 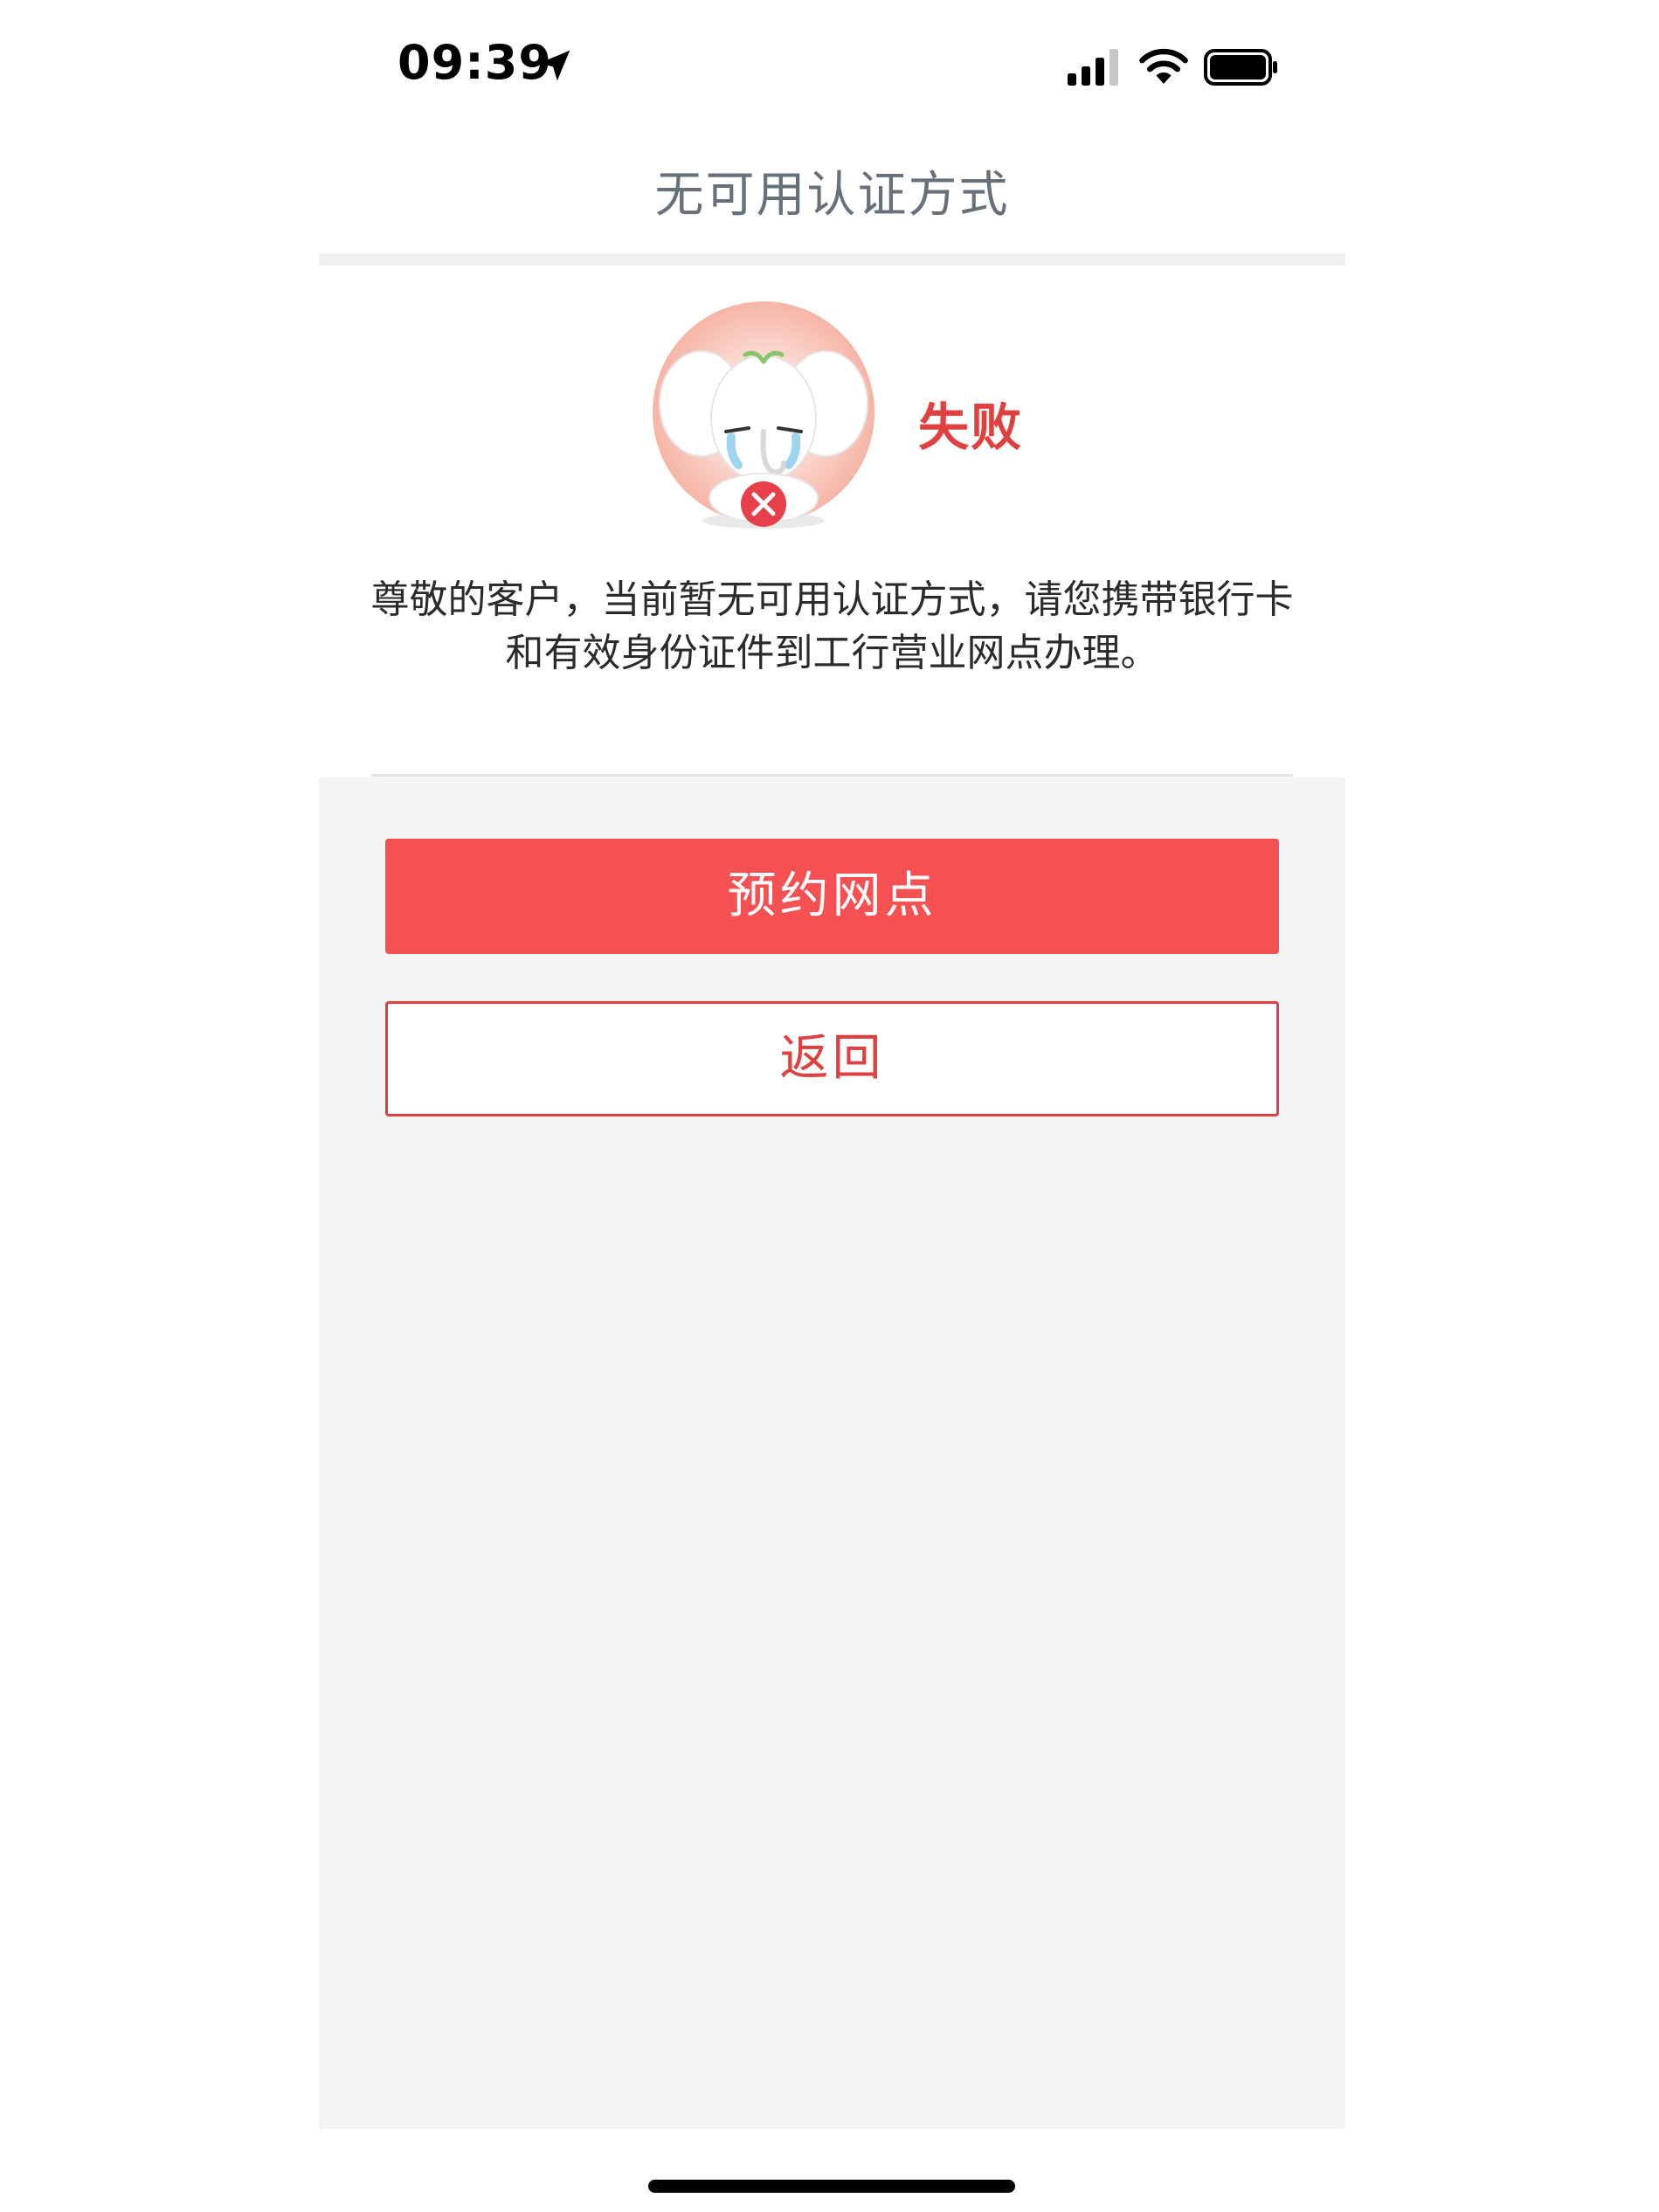 I want to click on navigation-bar: 无可用认证方式, so click(x=832, y=190).